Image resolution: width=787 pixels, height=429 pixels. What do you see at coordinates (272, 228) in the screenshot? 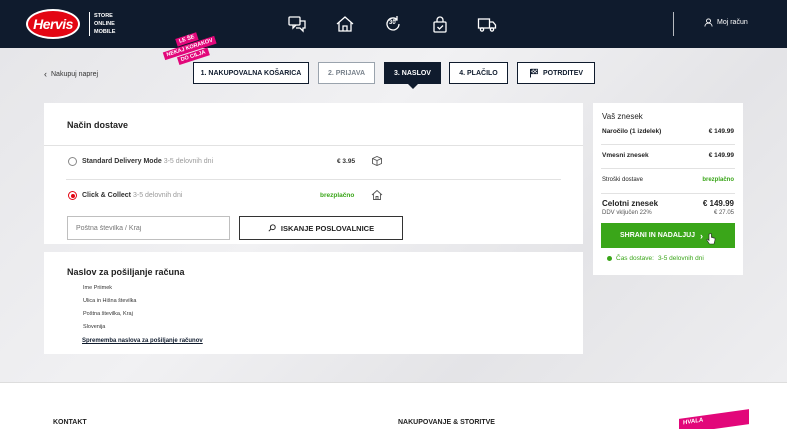
I see `search-icon` at bounding box center [272, 228].